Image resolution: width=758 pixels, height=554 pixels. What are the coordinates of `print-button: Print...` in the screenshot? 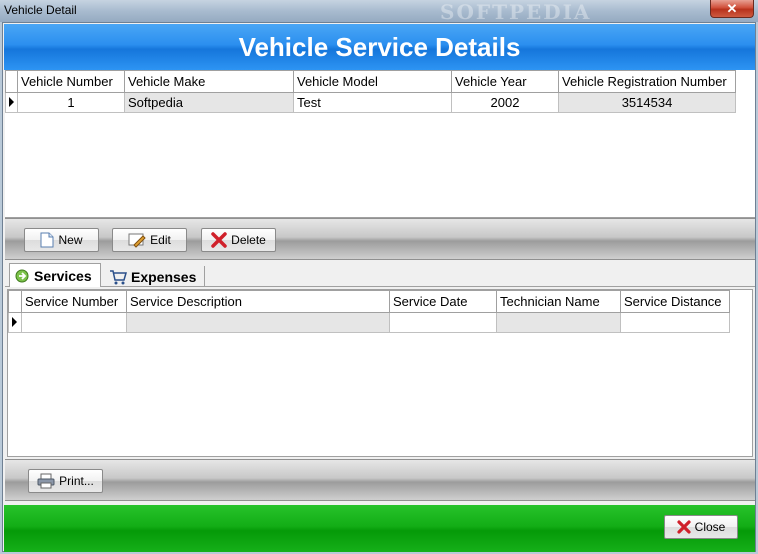 It's located at (65, 481).